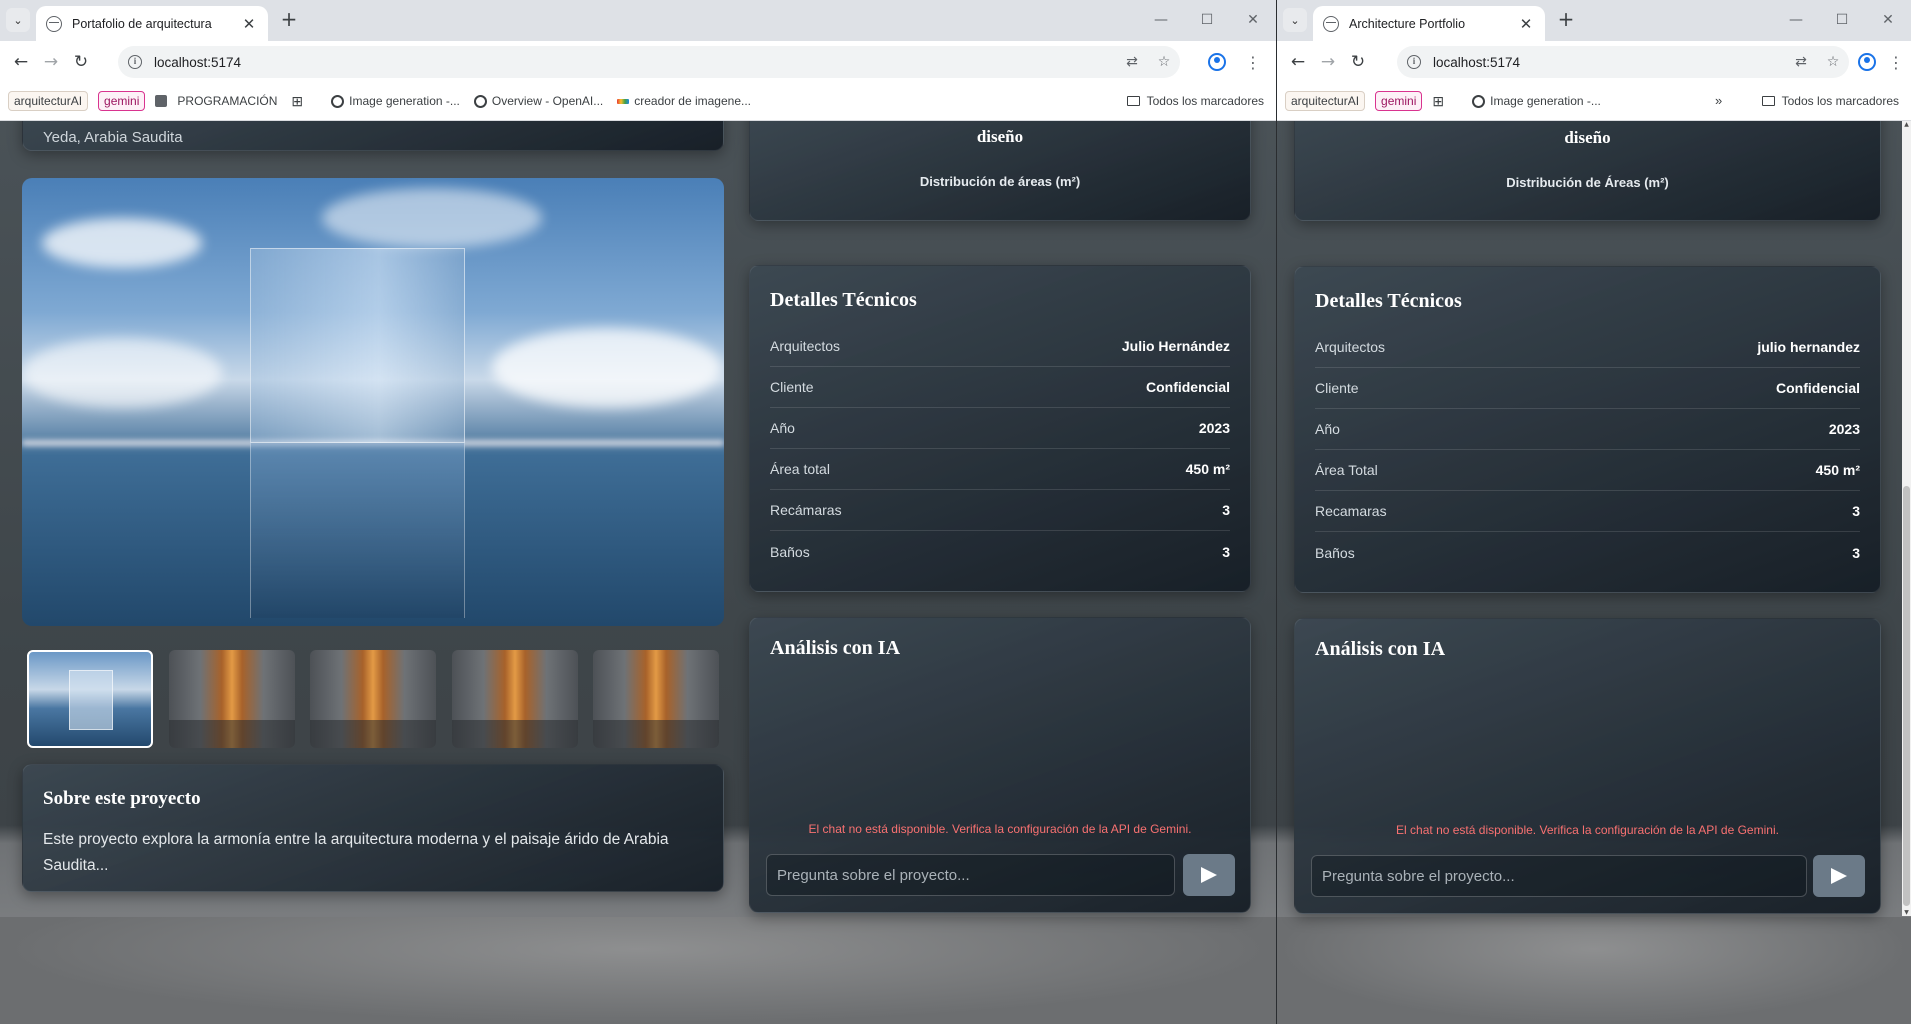 The width and height of the screenshot is (1911, 1024). Describe the element at coordinates (1000, 510) in the screenshot. I see `spec-row-bedrooms: Recámaras 3` at that location.